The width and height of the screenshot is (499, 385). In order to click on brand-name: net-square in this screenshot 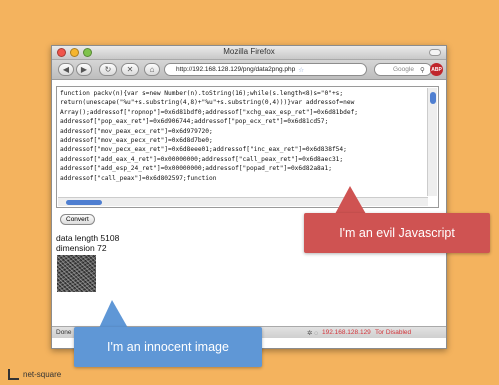, I will do `click(42, 374)`.